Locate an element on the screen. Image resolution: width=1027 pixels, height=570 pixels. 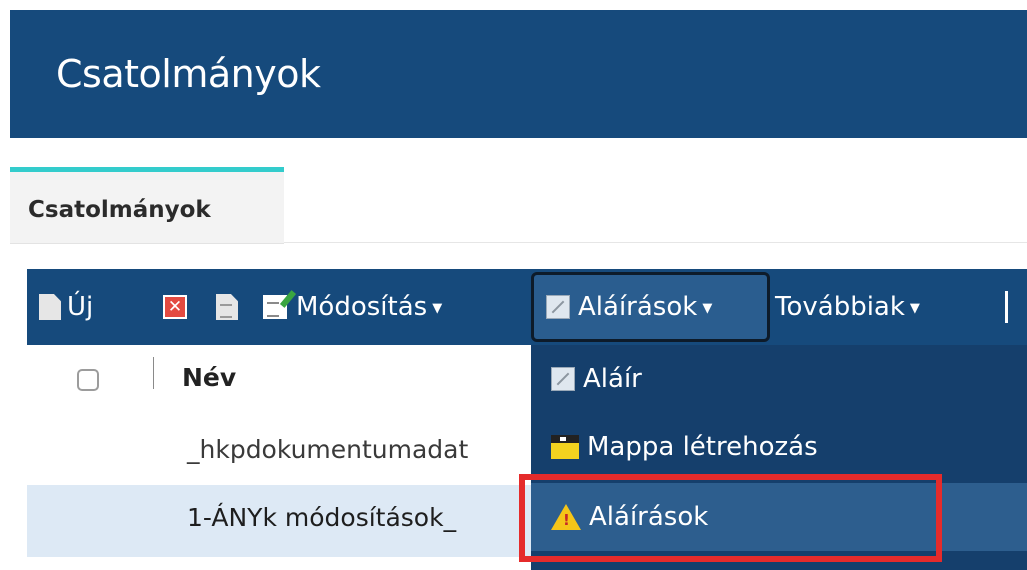
edit-icon is located at coordinates (275, 307).